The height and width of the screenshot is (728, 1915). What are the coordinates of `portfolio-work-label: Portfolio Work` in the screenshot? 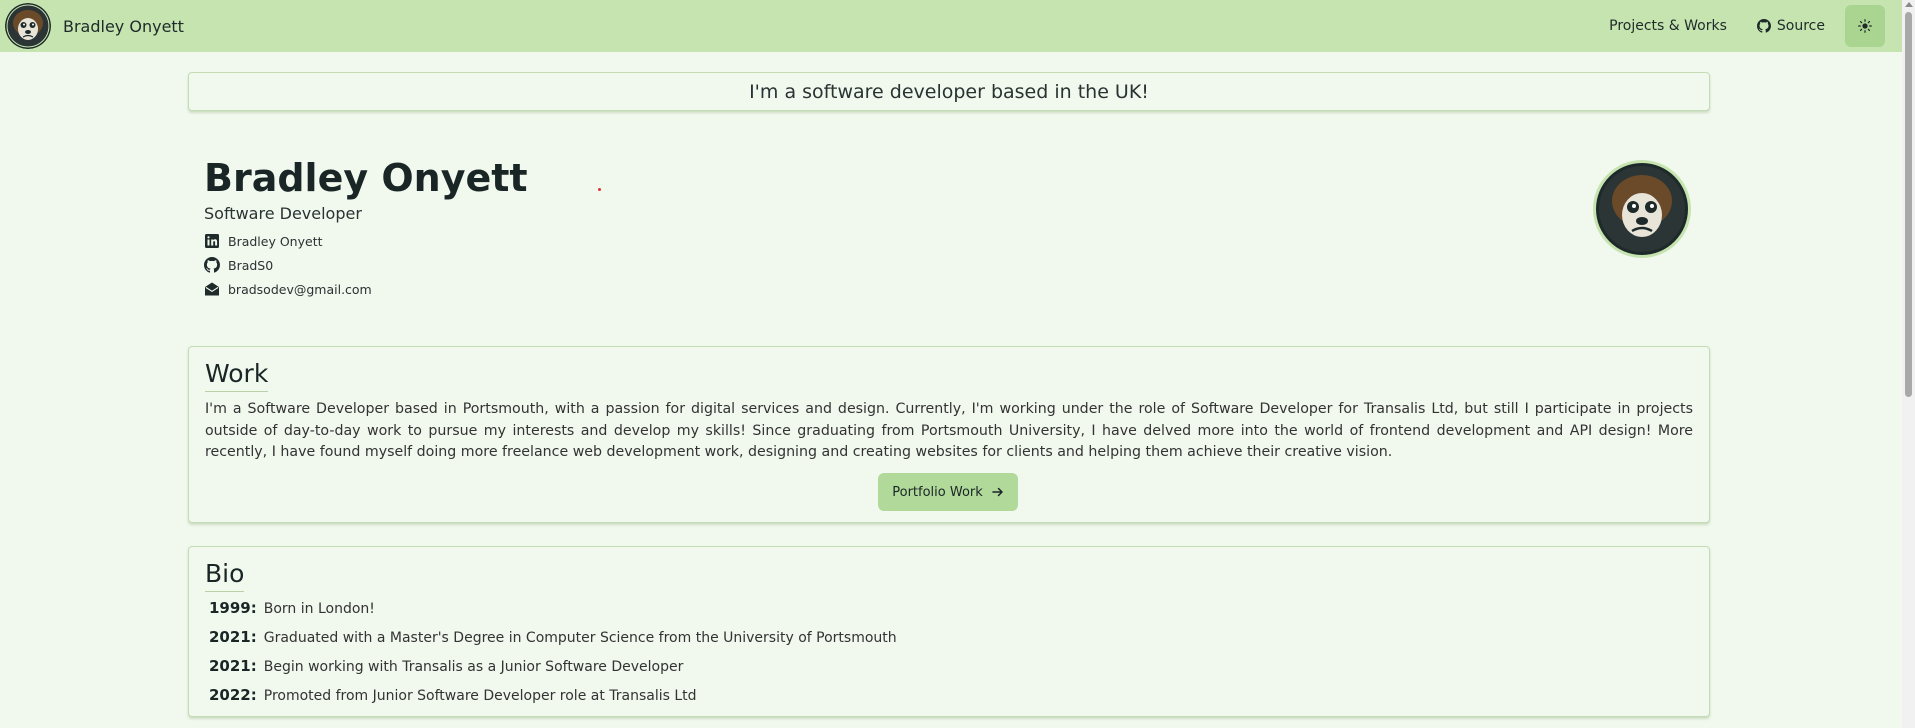 It's located at (937, 492).